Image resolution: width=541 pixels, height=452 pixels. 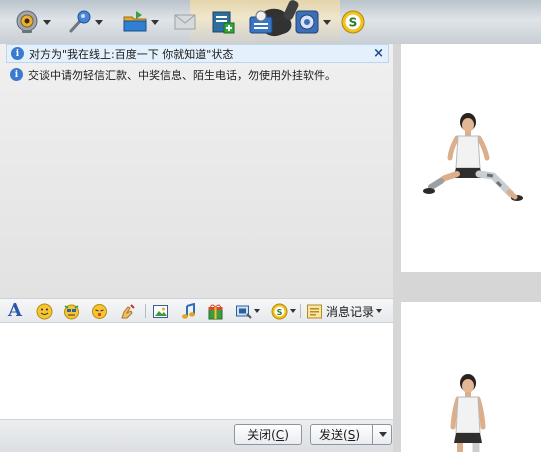 I want to click on music-note-icon, so click(x=188, y=310).